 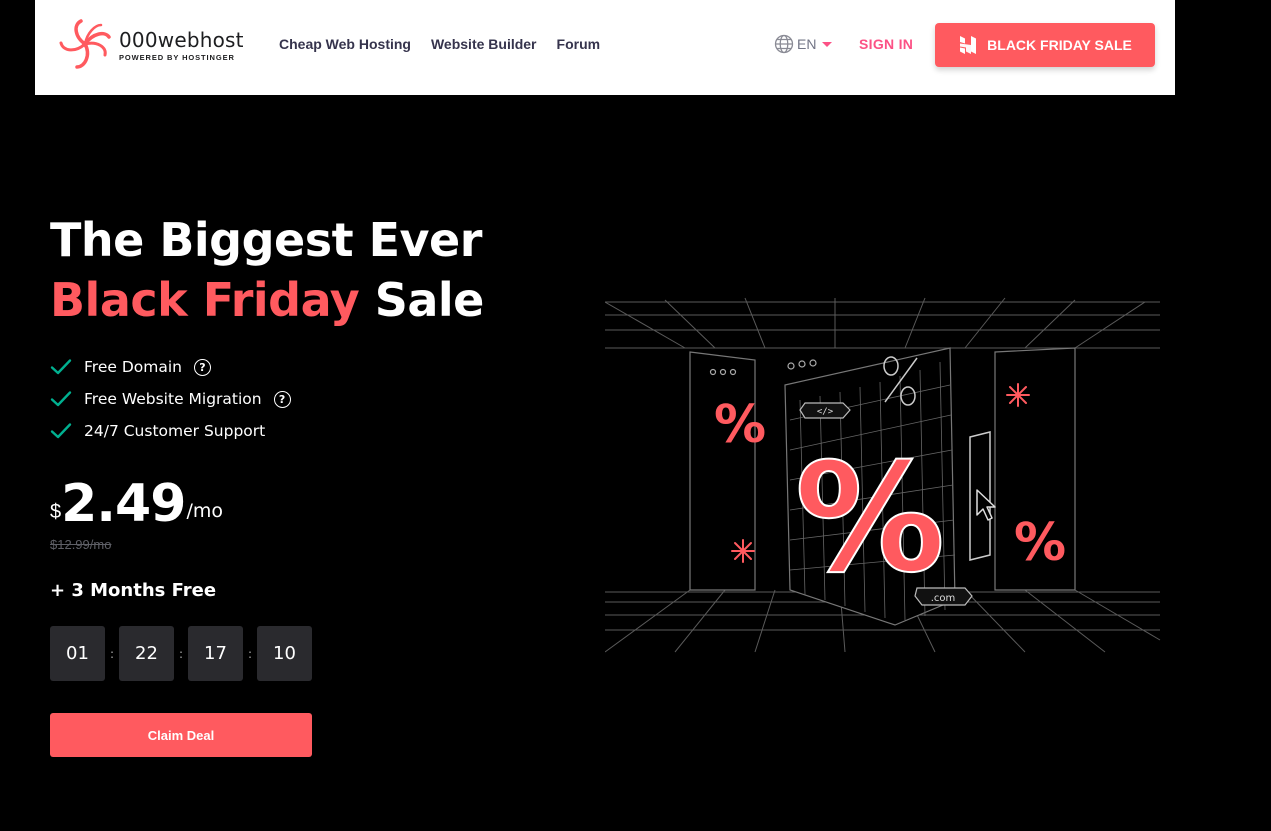 I want to click on countdown-days: 01, so click(x=77, y=653).